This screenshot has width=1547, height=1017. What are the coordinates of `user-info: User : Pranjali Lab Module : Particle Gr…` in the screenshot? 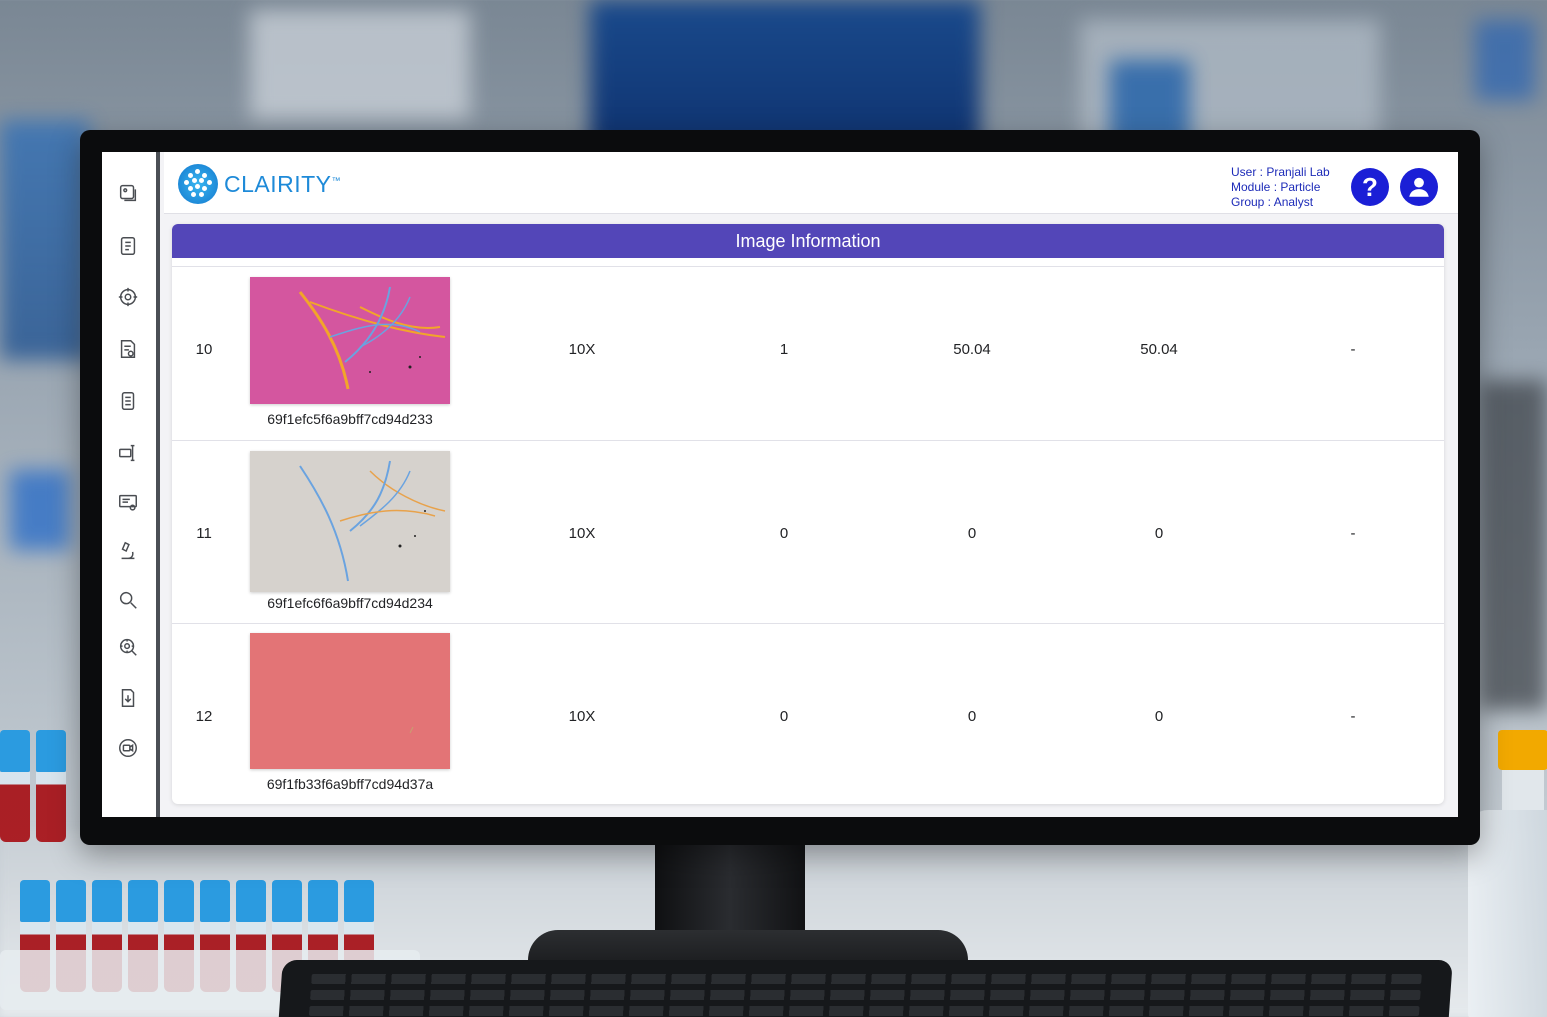 It's located at (1280, 187).